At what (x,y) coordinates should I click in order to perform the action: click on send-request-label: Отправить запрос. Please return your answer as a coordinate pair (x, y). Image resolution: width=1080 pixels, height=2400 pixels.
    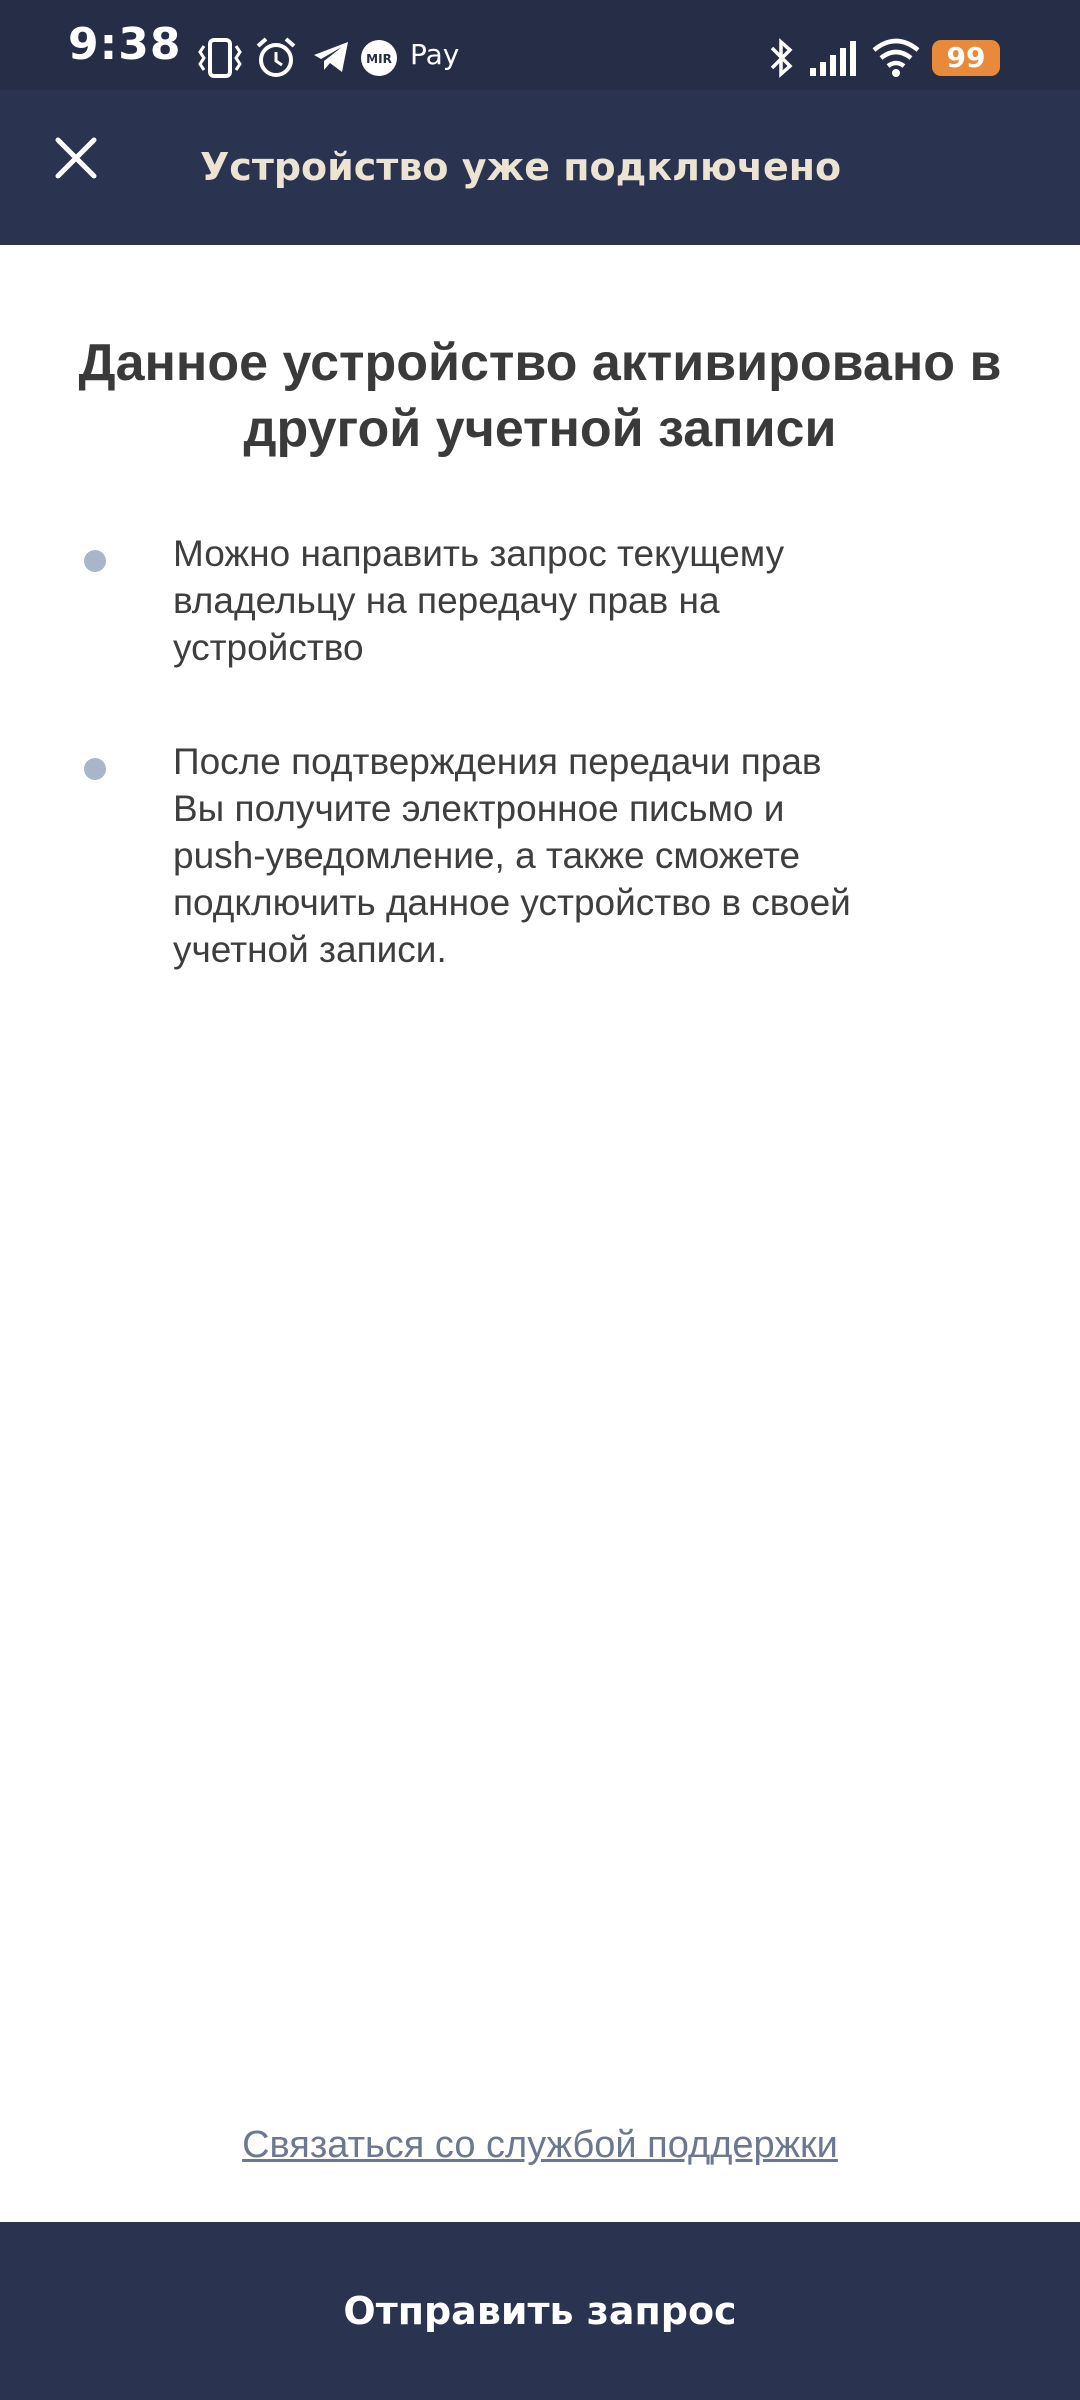
    Looking at the image, I should click on (540, 2311).